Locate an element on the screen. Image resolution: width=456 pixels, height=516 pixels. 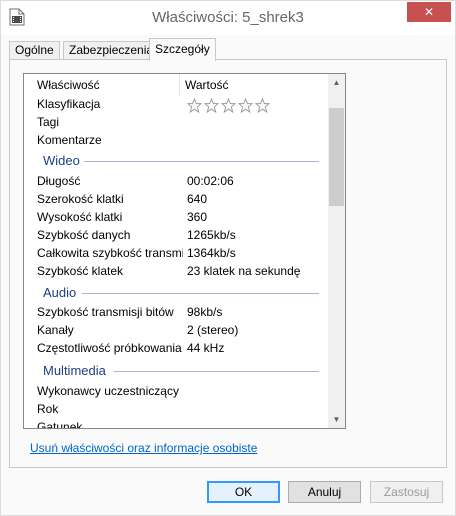
arrow-up-icon: ▲ is located at coordinates (336, 82).